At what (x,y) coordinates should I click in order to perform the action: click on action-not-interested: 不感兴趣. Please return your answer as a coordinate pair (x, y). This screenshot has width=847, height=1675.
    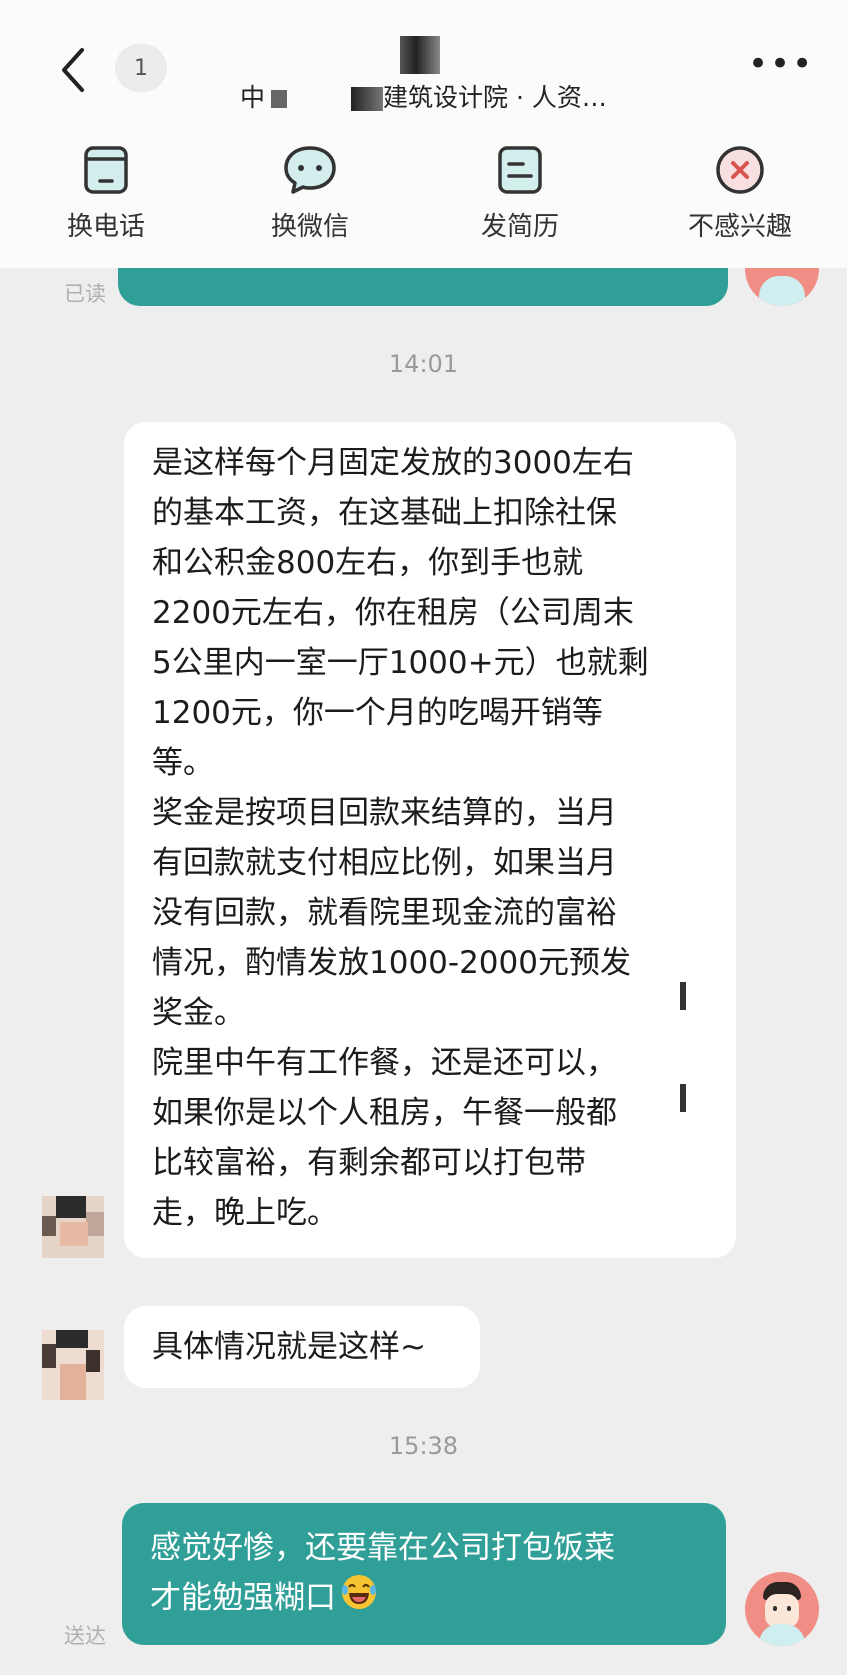
    Looking at the image, I should click on (740, 200).